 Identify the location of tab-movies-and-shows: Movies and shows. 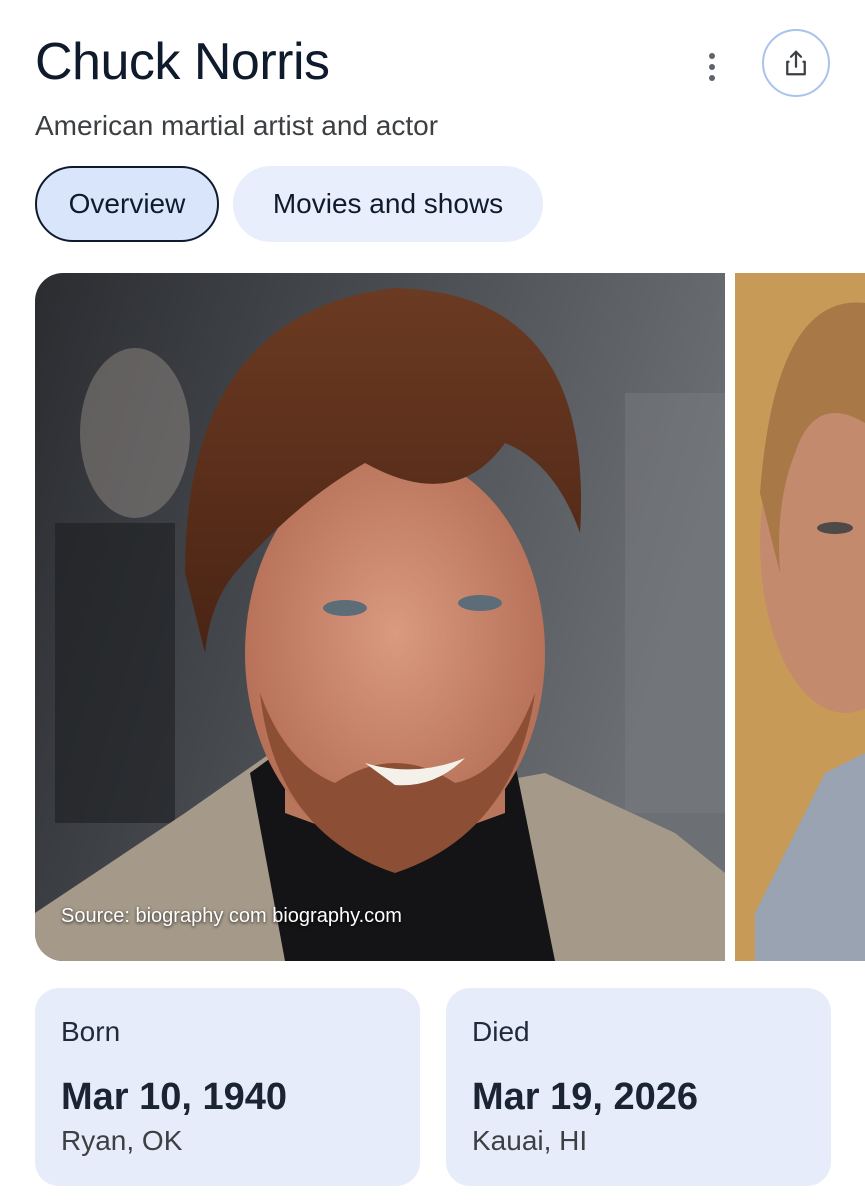
(388, 204).